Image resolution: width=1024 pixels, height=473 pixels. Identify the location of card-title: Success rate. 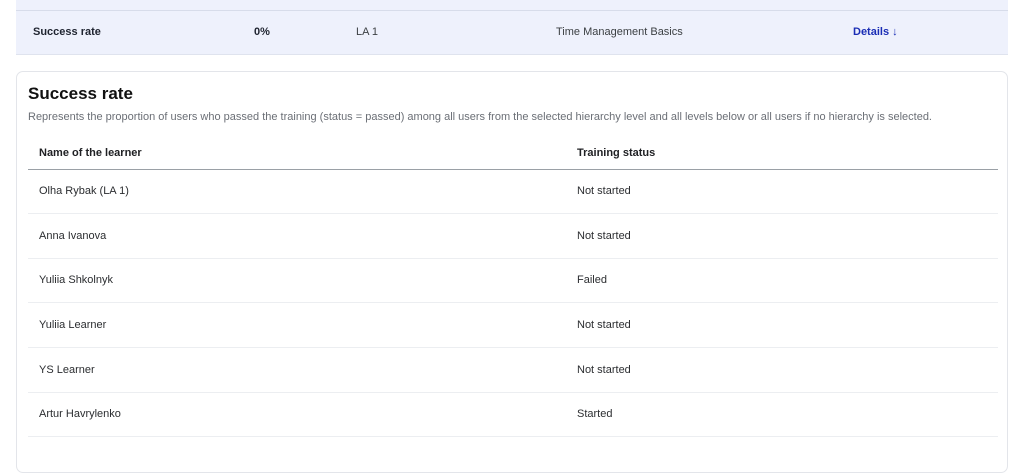
(80, 93).